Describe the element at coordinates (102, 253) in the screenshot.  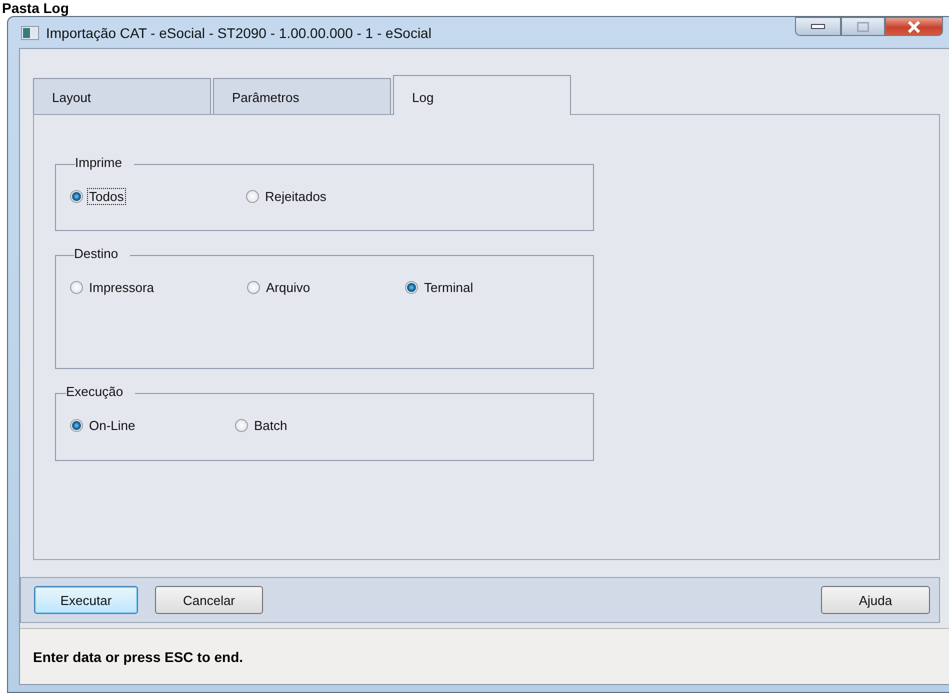
I see `group-title: Destino` at that location.